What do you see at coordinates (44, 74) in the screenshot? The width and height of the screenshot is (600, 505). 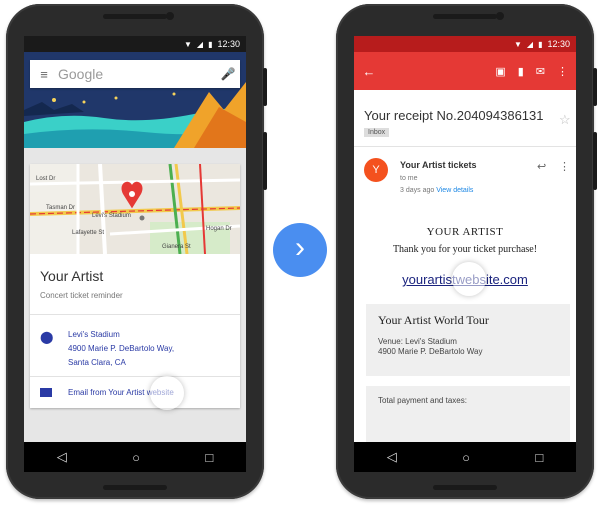 I see `menu-icon: ≡` at bounding box center [44, 74].